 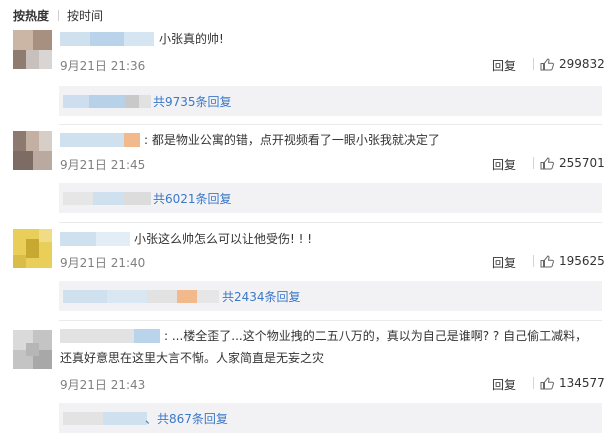 I want to click on comment-time: 9月21日 21:45, so click(x=103, y=165).